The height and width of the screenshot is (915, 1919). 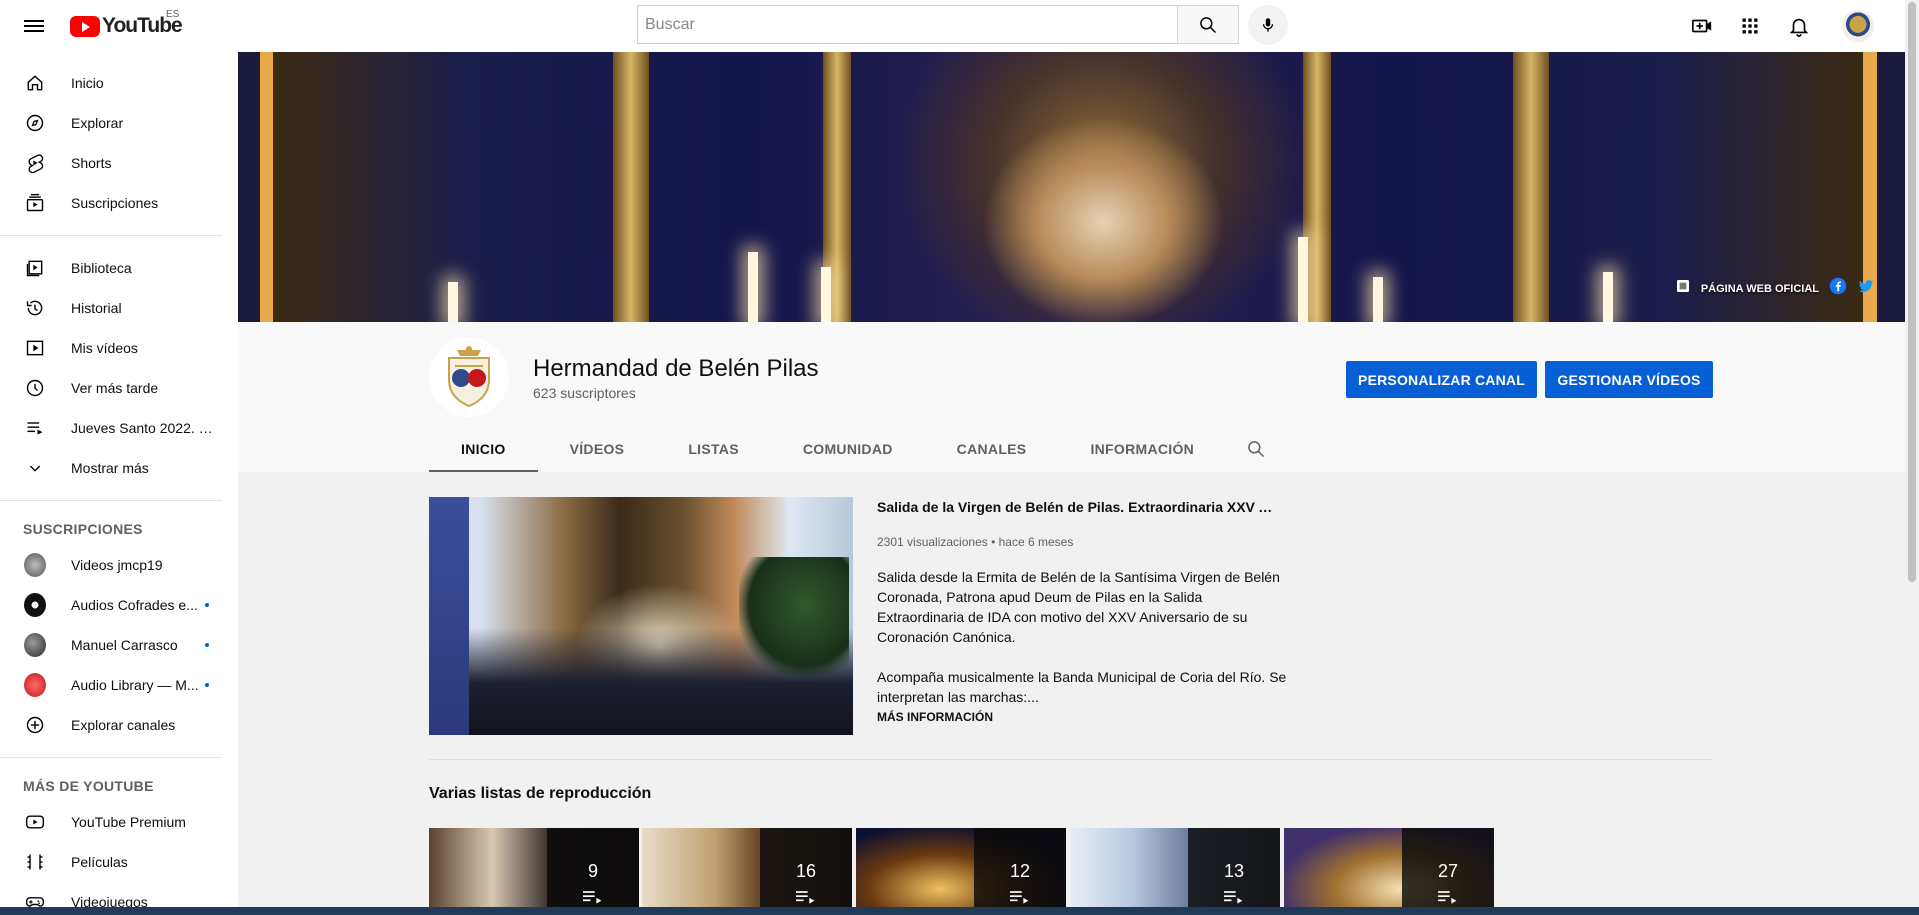 I want to click on thumbnail-palm, so click(x=794, y=617).